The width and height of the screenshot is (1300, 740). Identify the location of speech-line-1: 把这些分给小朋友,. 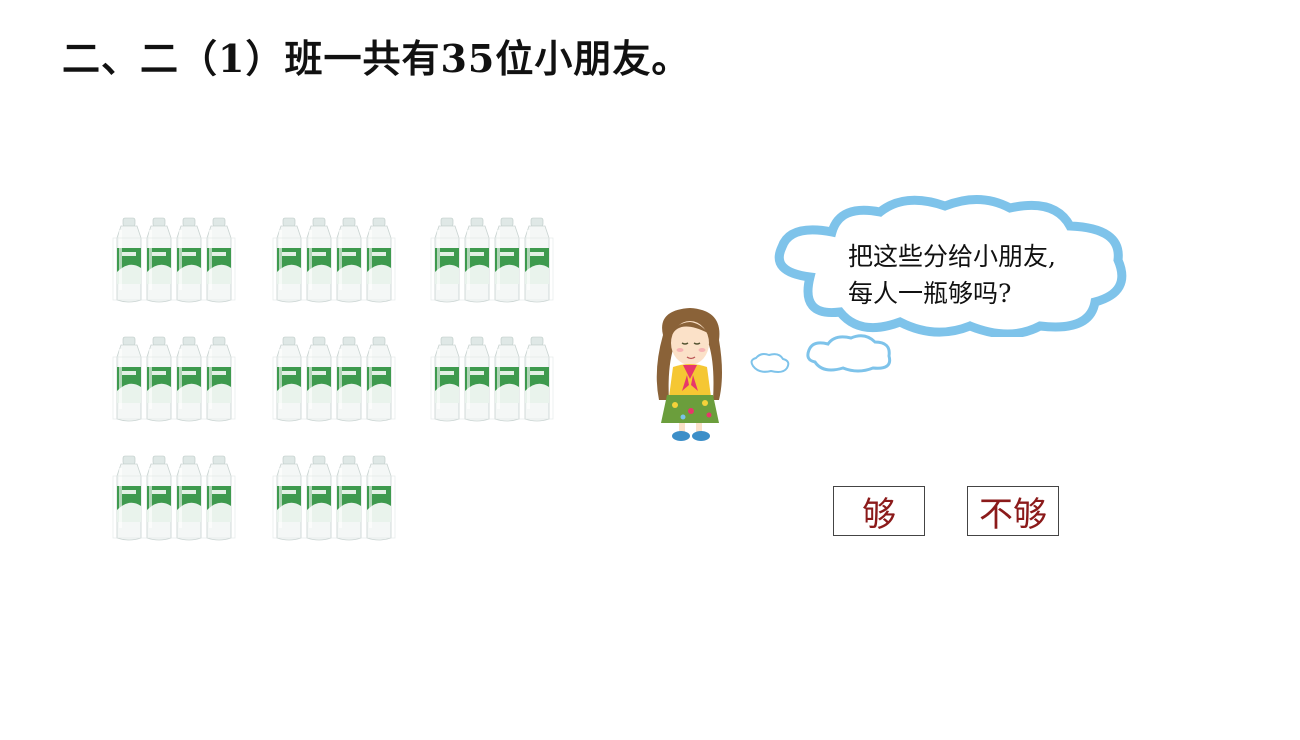
(952, 256).